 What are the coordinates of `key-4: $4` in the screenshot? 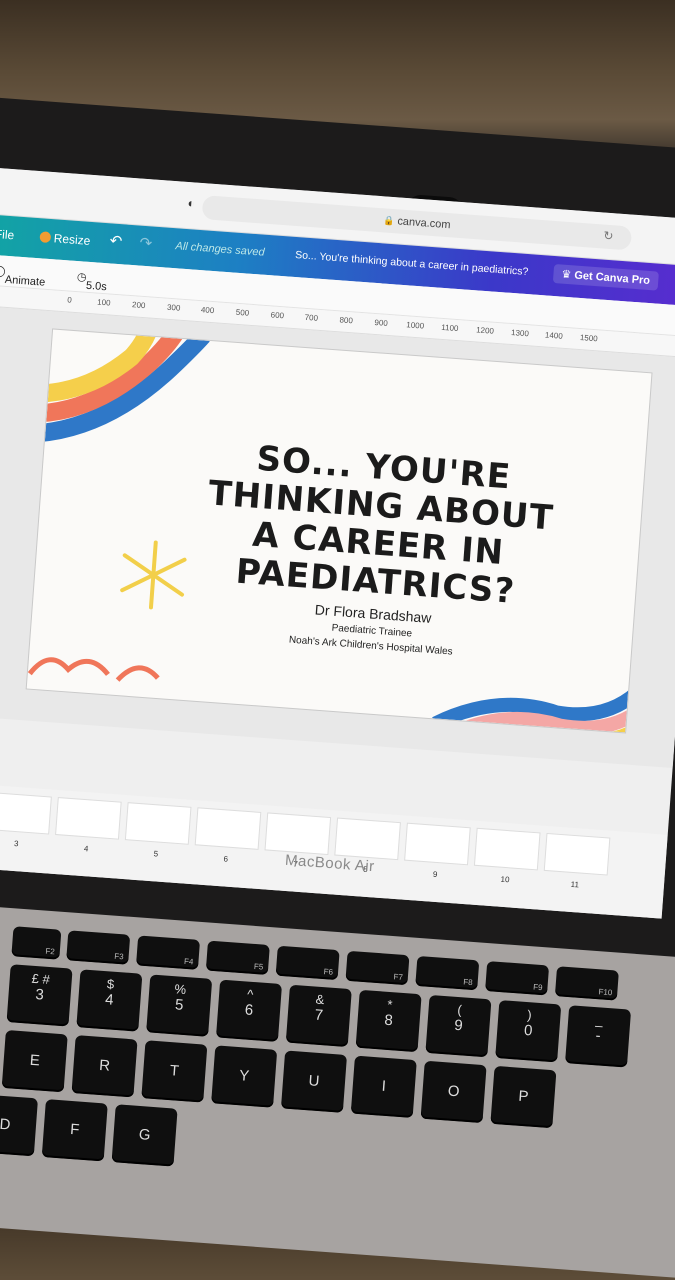 It's located at (109, 1000).